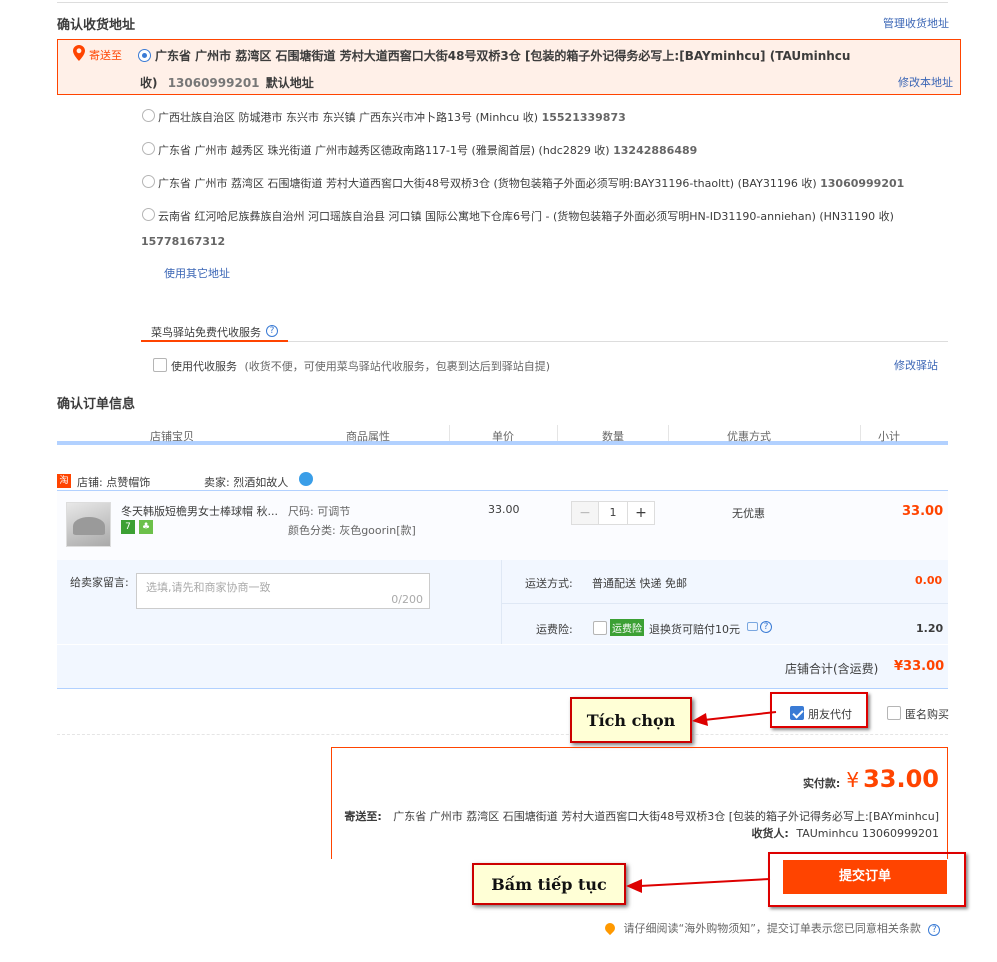  What do you see at coordinates (502, 2) in the screenshot?
I see `top-divider` at bounding box center [502, 2].